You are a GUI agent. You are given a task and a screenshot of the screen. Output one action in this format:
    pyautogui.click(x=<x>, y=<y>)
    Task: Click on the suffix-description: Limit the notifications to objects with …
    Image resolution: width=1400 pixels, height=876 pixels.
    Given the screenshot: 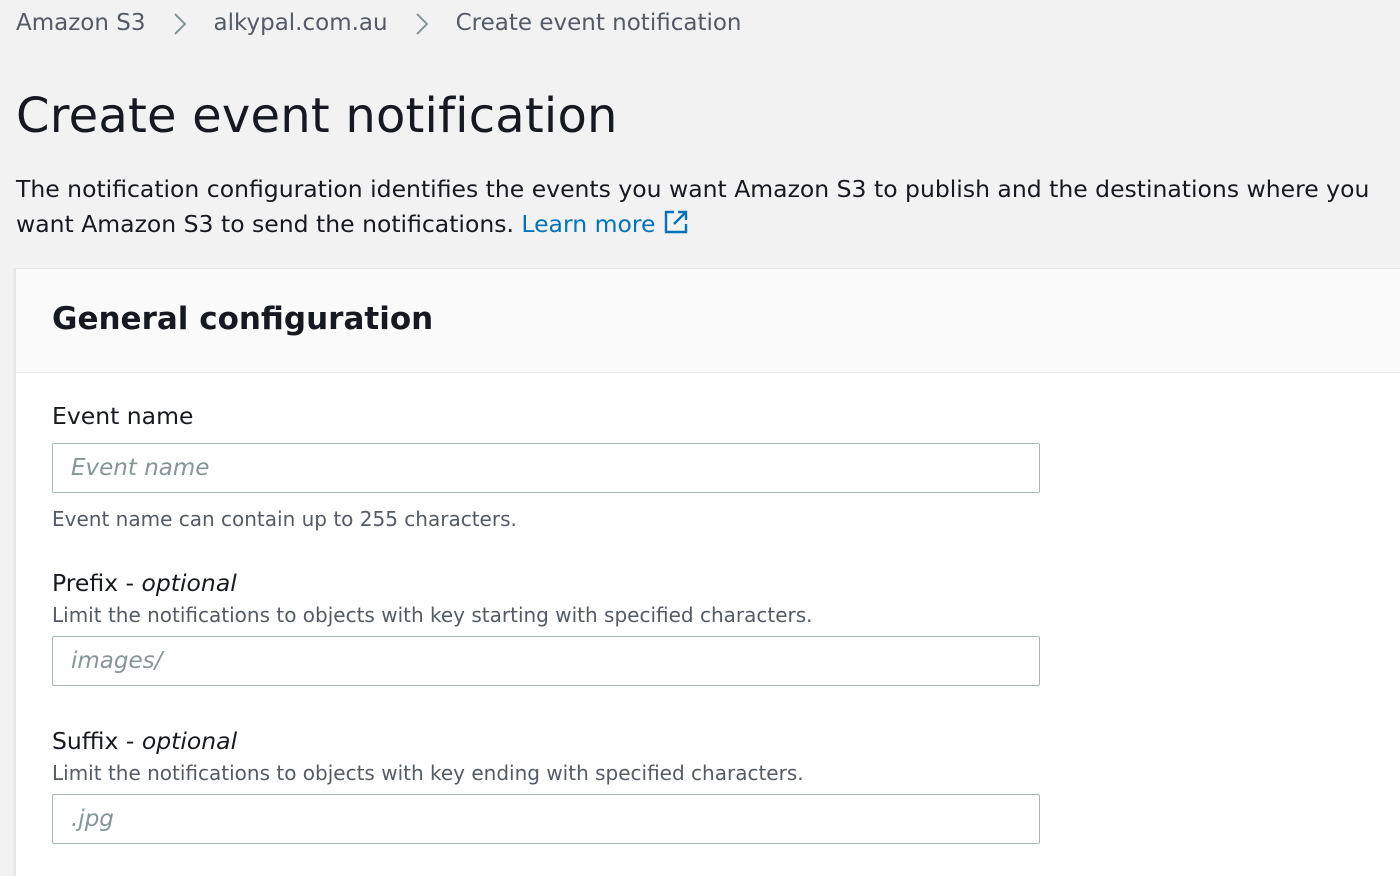 What is the action you would take?
    pyautogui.click(x=428, y=773)
    